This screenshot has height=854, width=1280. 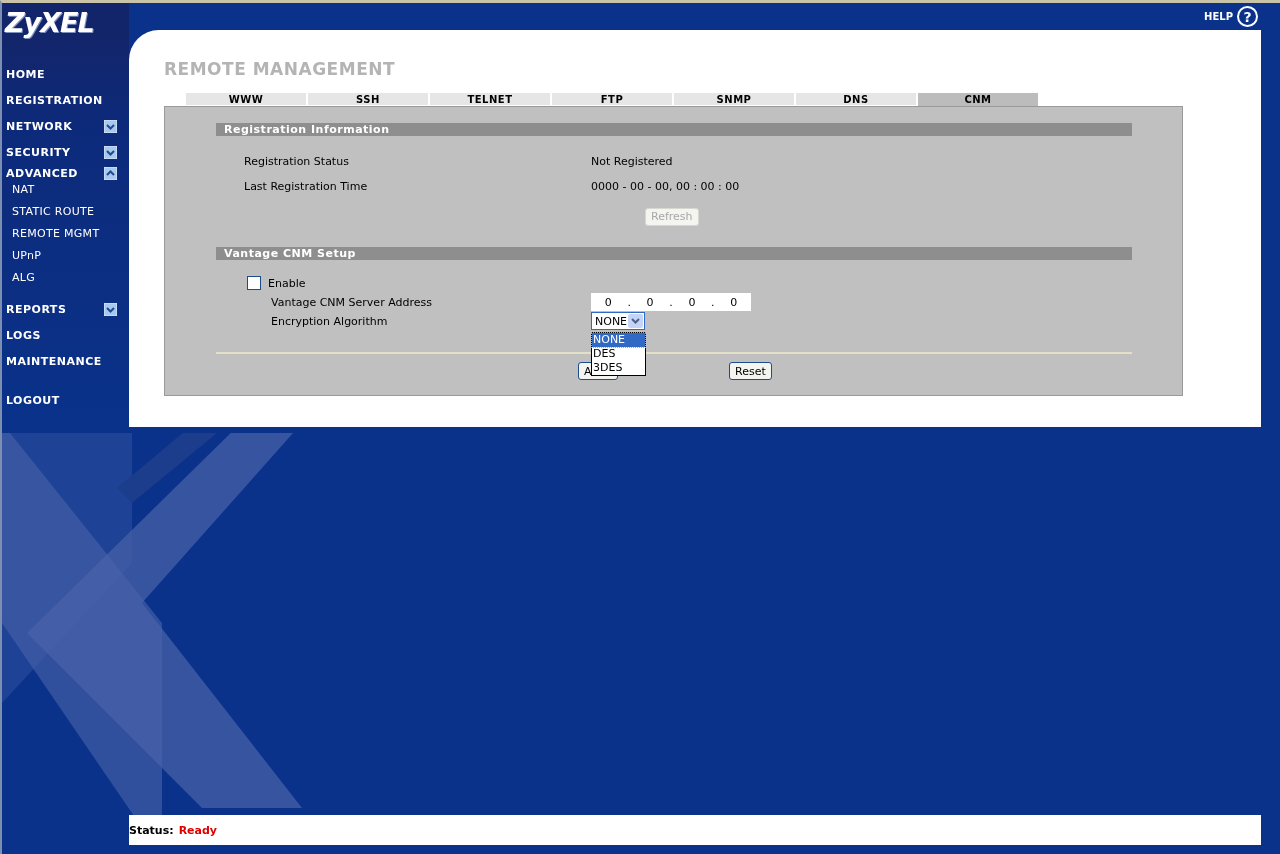 I want to click on field-value: 0000 - 00 - 00, 00 : 00 : 00, so click(x=666, y=186).